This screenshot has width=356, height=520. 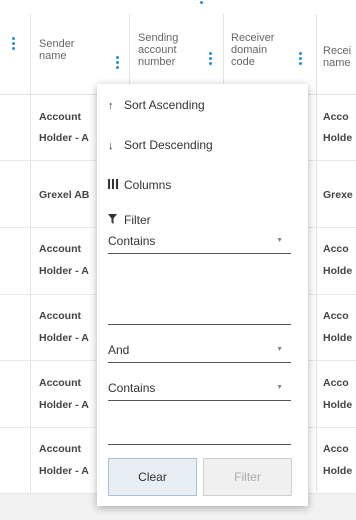 I want to click on sending-account-menu-icon, so click(x=211, y=58).